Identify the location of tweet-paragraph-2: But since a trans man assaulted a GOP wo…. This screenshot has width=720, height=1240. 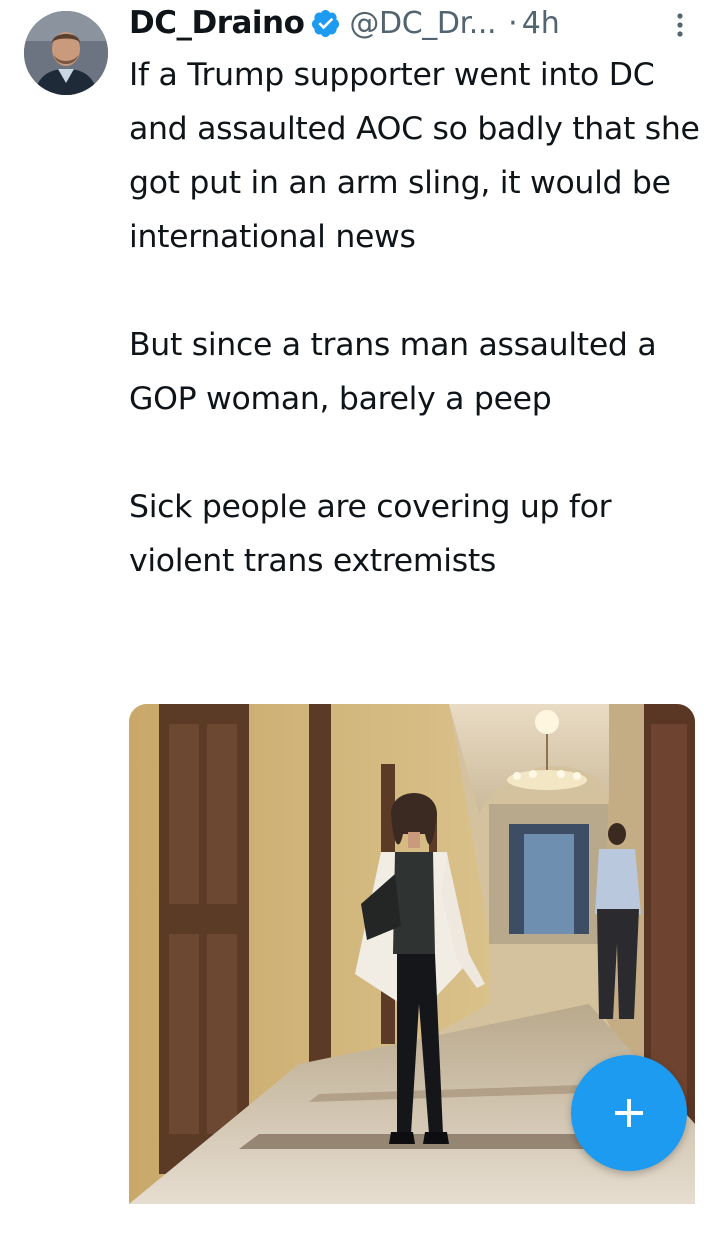
(393, 372).